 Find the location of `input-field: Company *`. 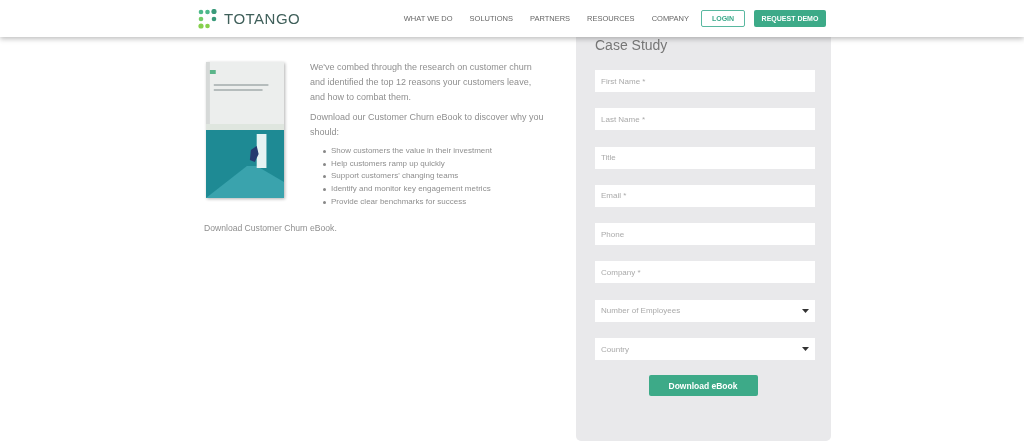

input-field: Company * is located at coordinates (705, 272).